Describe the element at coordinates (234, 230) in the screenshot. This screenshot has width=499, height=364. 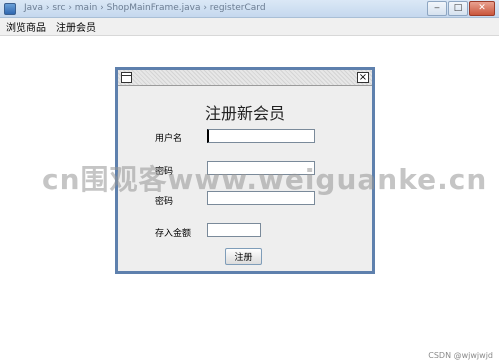
I see `deposit-amount-input` at that location.